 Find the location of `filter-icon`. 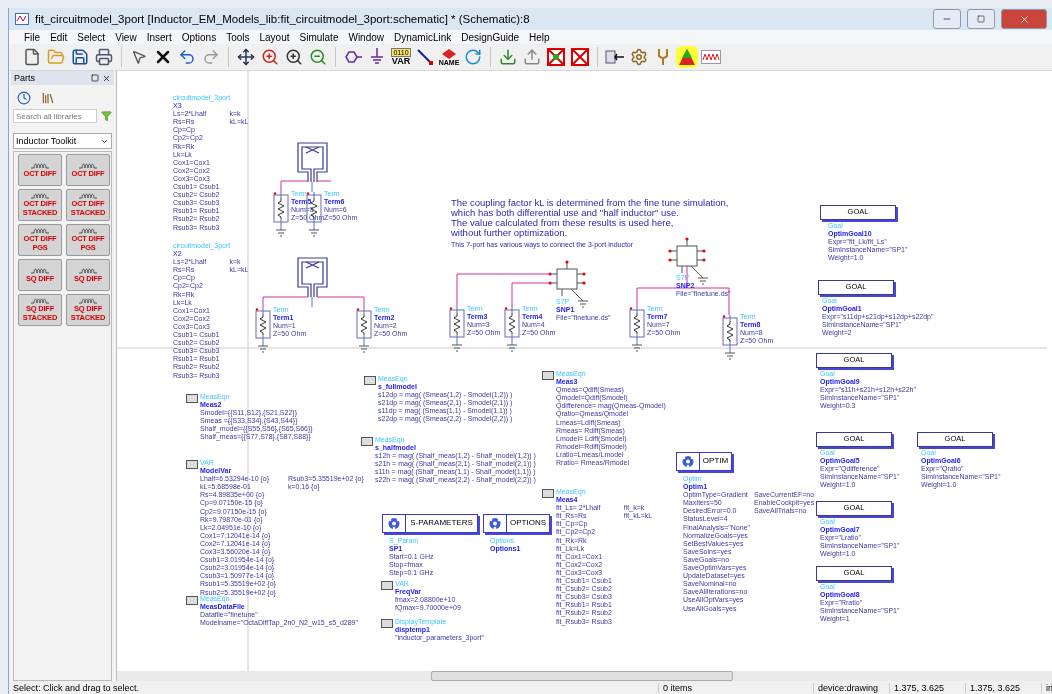

filter-icon is located at coordinates (106, 116).